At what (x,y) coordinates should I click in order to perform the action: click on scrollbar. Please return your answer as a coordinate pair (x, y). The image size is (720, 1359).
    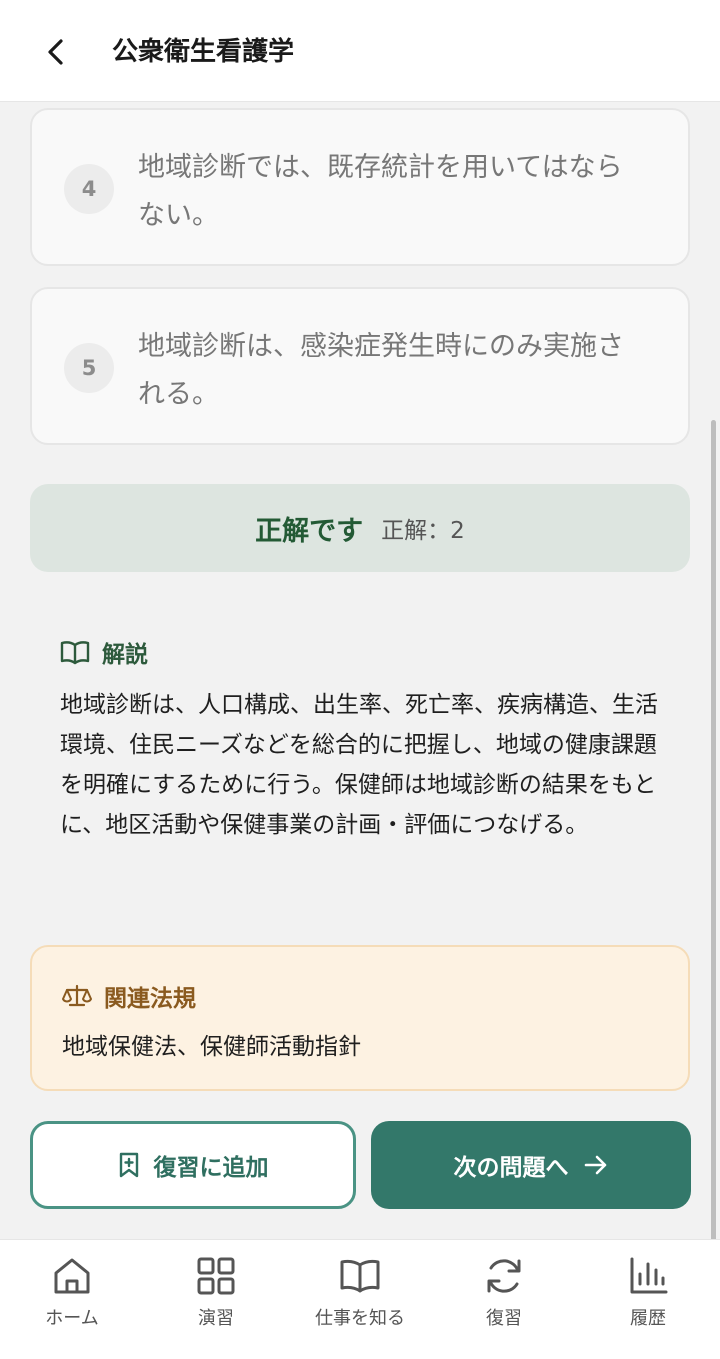
    Looking at the image, I should click on (713, 860).